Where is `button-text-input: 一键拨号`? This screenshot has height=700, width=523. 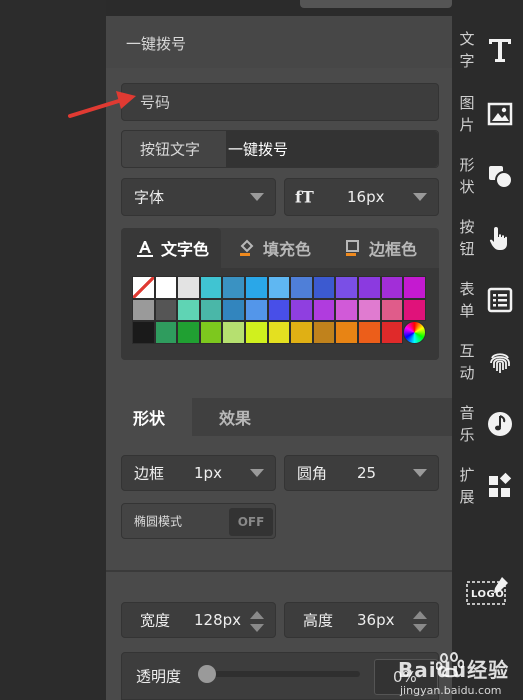 button-text-input: 一键拨号 is located at coordinates (332, 149).